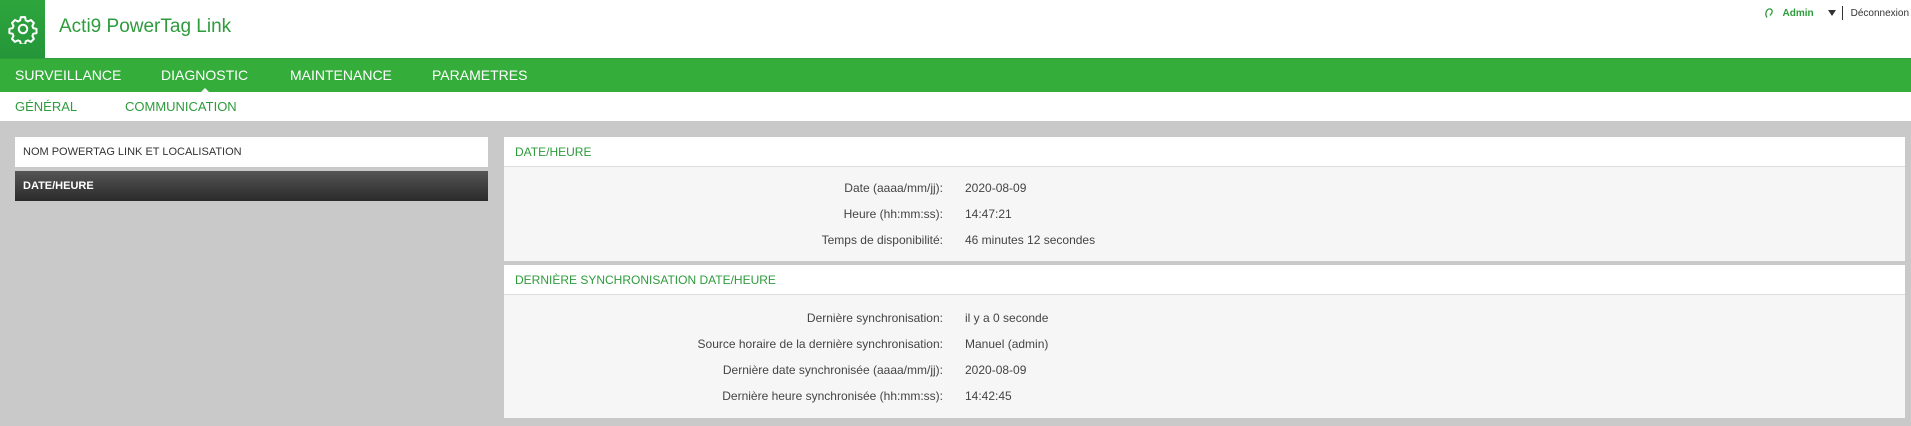 The height and width of the screenshot is (426, 1911). I want to click on app-title: Acti9 PowerTag Link, so click(145, 26).